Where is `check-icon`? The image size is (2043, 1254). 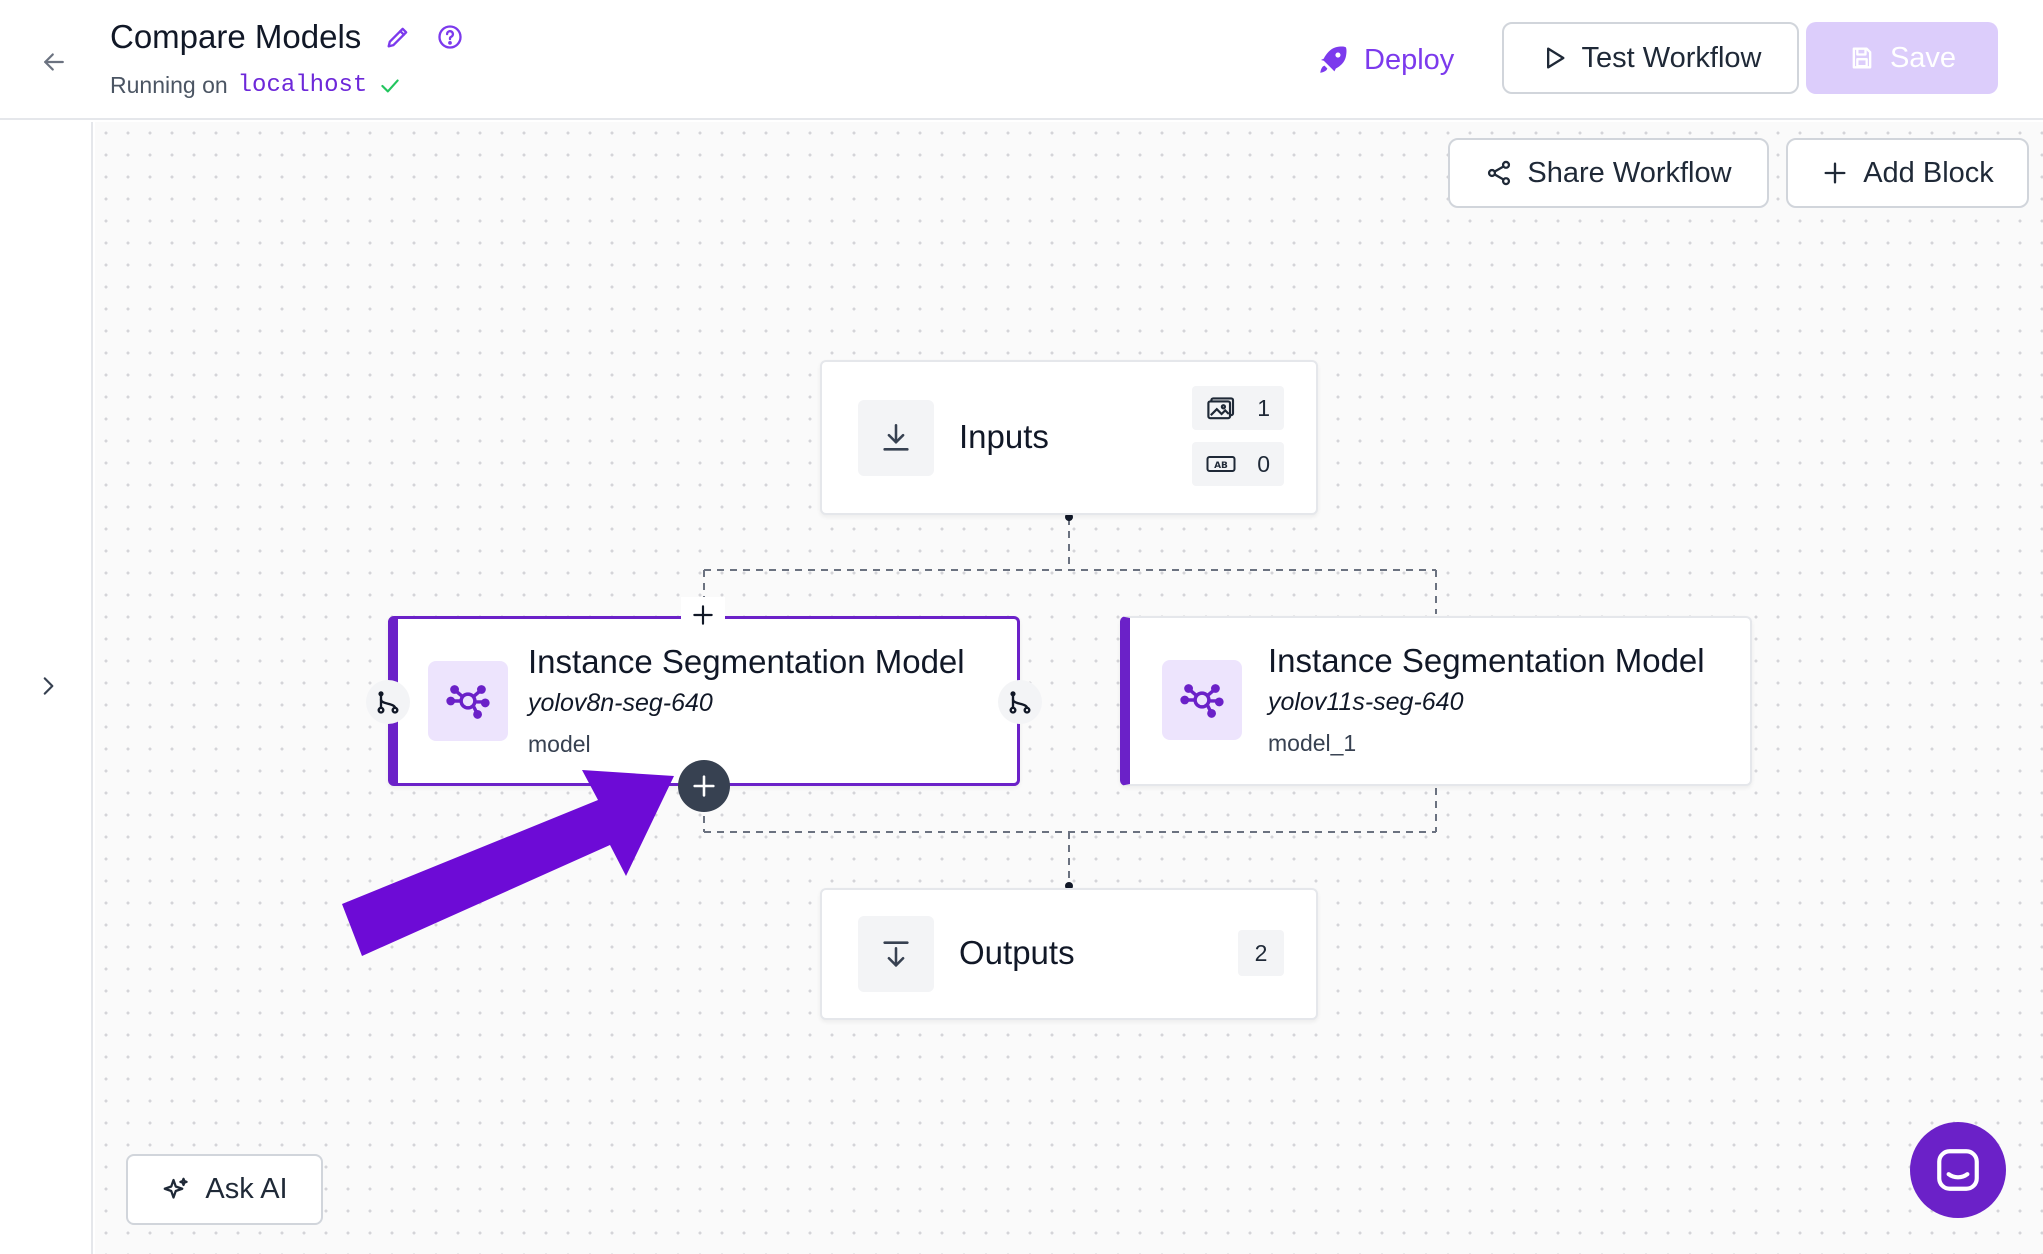 check-icon is located at coordinates (390, 85).